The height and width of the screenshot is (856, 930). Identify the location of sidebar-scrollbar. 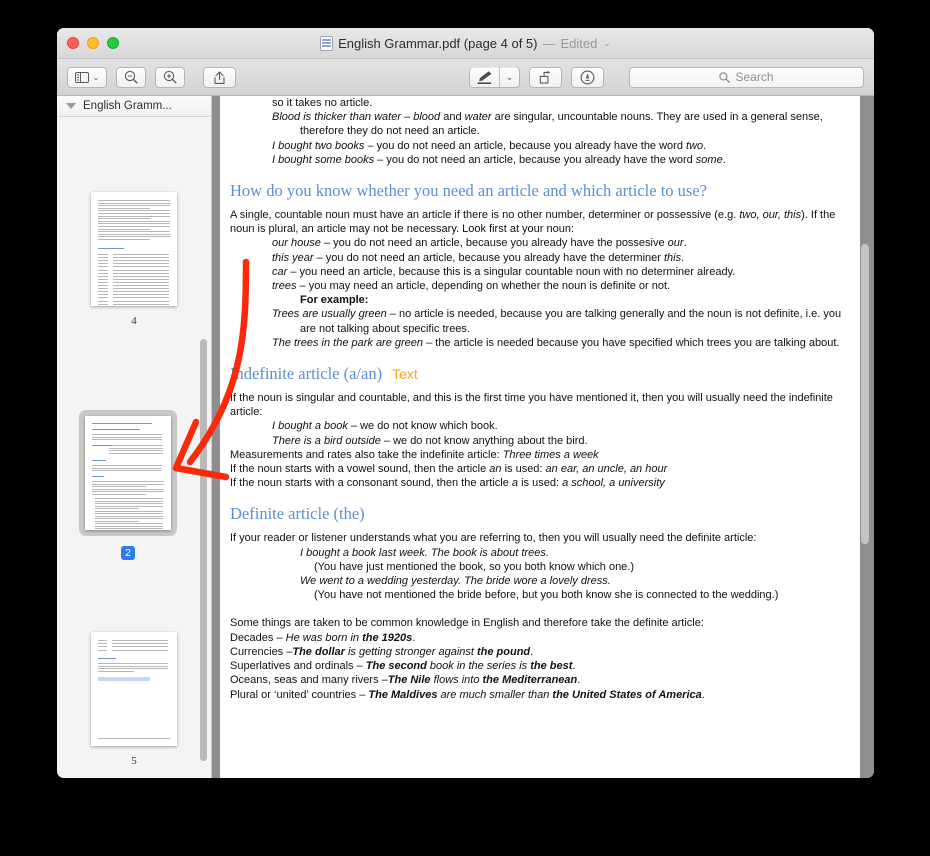
(203, 550).